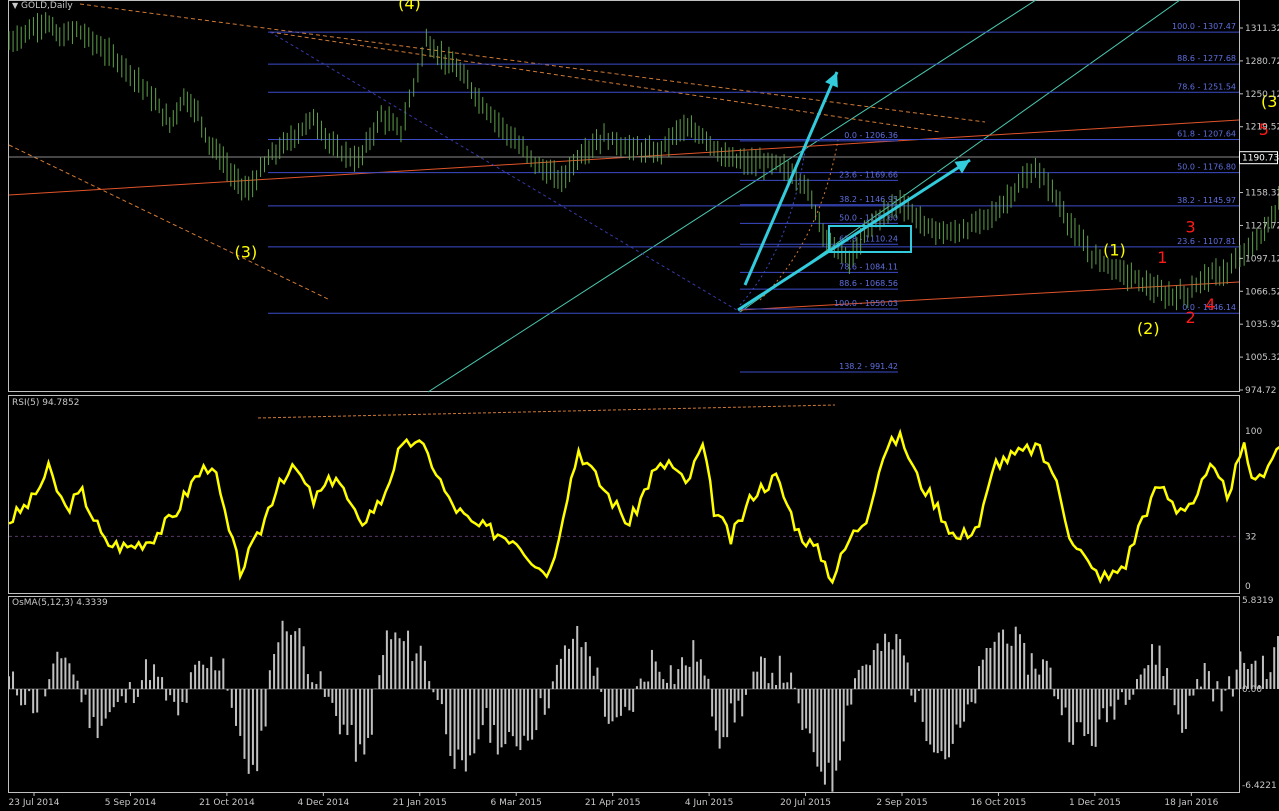  What do you see at coordinates (1262, 292) in the screenshot?
I see `price-tick-label: 1066.52` at bounding box center [1262, 292].